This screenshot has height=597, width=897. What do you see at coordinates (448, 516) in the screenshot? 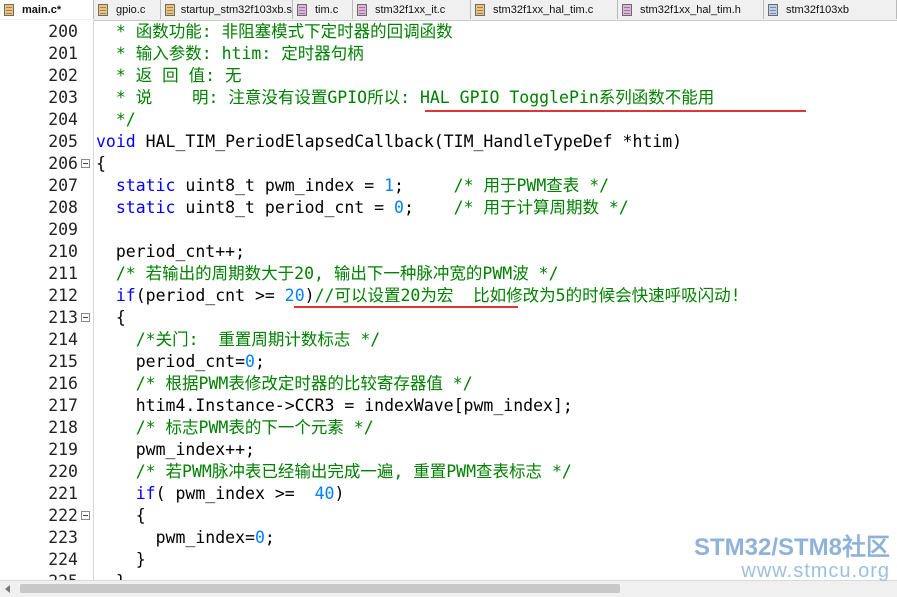
I see `code-line: 222 {` at bounding box center [448, 516].